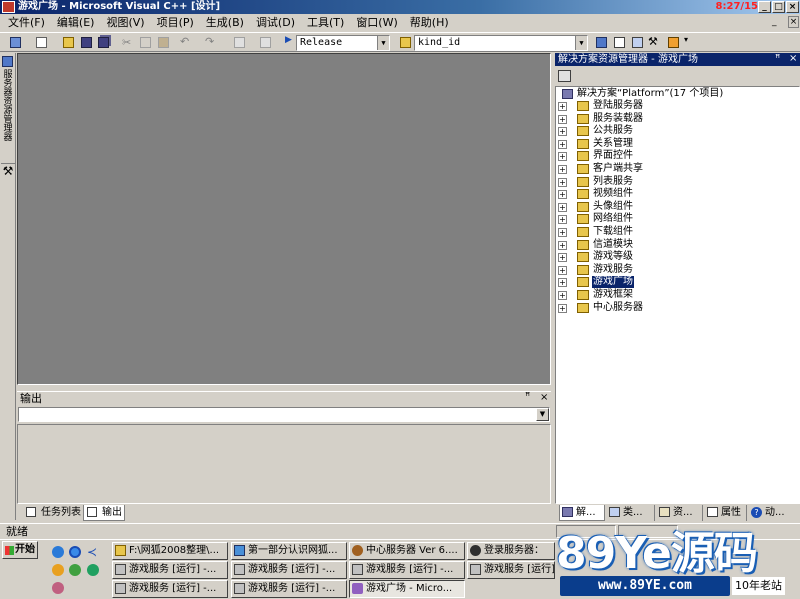 This screenshot has width=800, height=599. I want to click on resource-view-icon, so click(664, 512).